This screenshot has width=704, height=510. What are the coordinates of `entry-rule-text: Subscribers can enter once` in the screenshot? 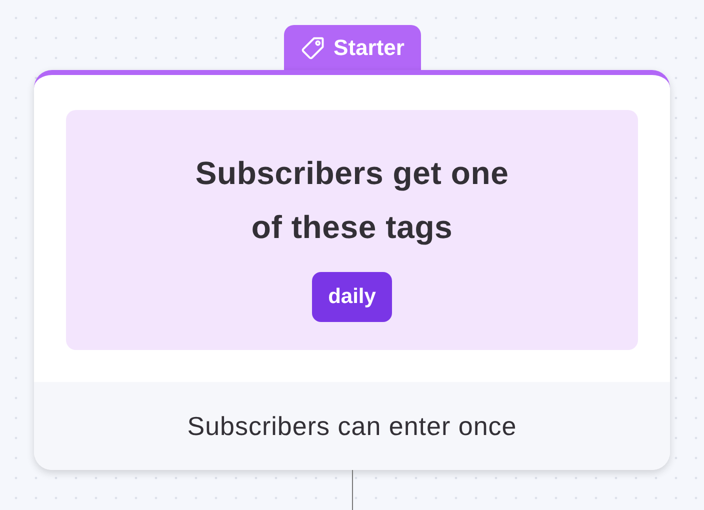 It's located at (352, 426).